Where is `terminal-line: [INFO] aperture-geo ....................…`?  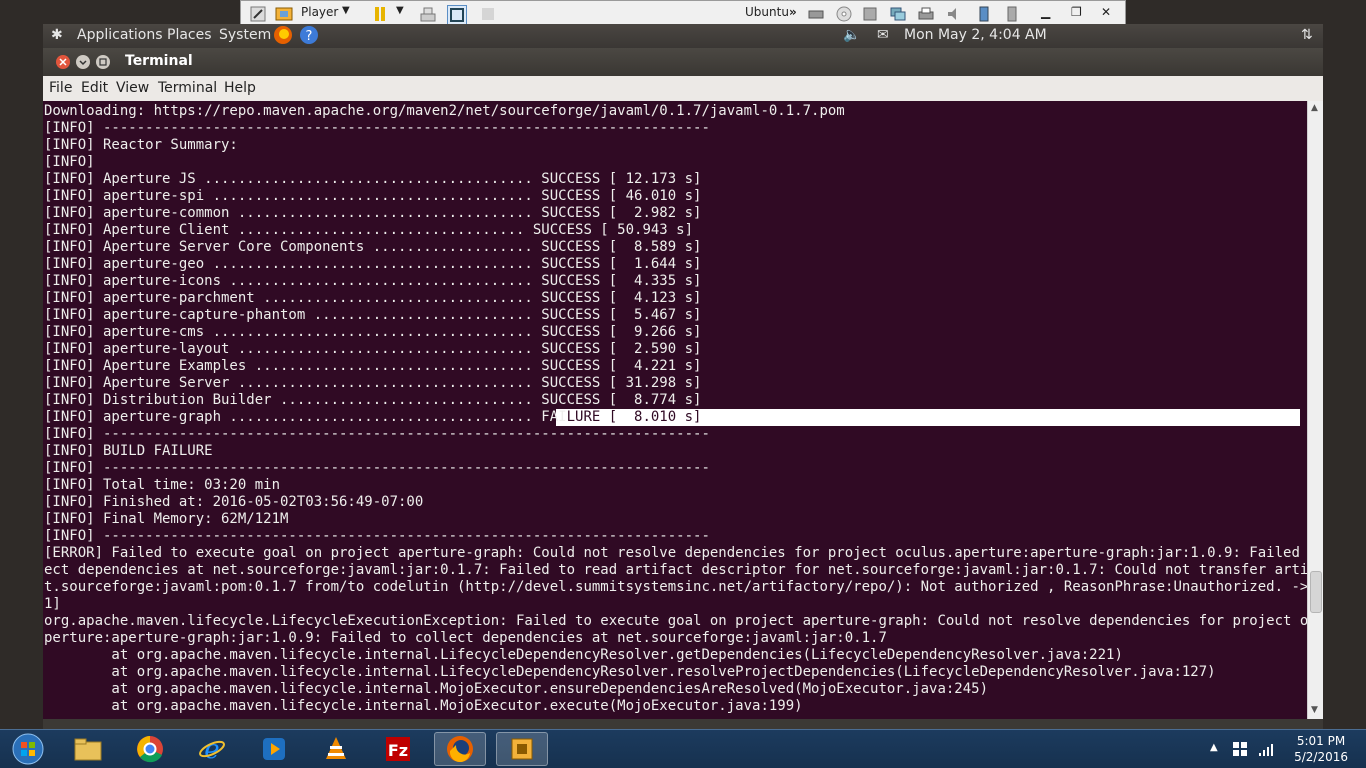 terminal-line: [INFO] aperture-geo ....................… is located at coordinates (373, 264).